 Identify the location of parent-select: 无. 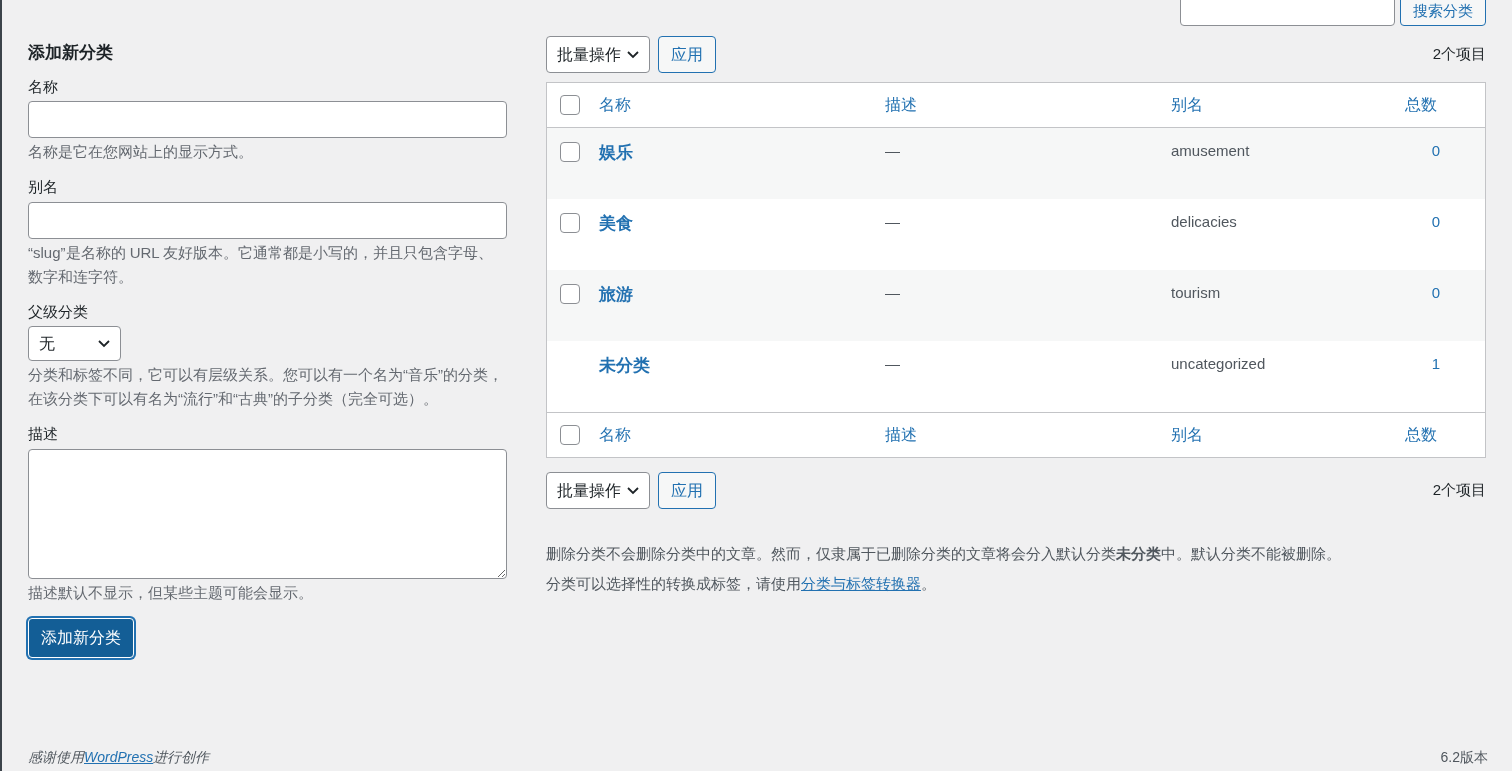
(74, 343).